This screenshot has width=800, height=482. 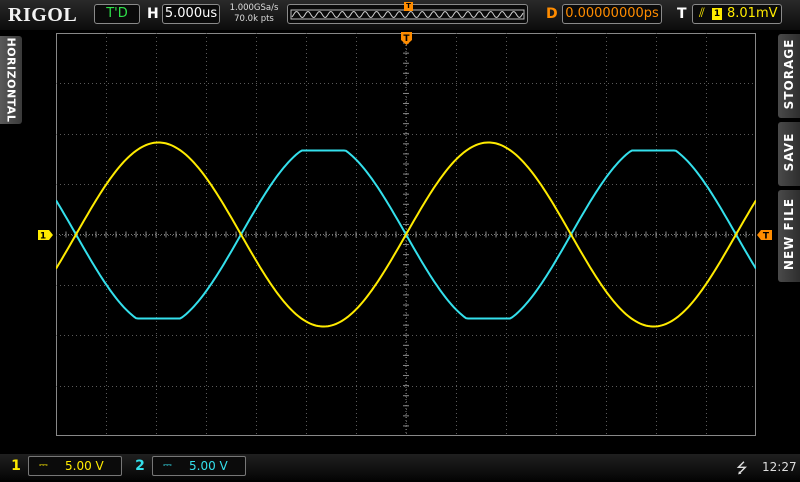 I want to click on brand-logo: RIGOL, so click(x=43, y=15).